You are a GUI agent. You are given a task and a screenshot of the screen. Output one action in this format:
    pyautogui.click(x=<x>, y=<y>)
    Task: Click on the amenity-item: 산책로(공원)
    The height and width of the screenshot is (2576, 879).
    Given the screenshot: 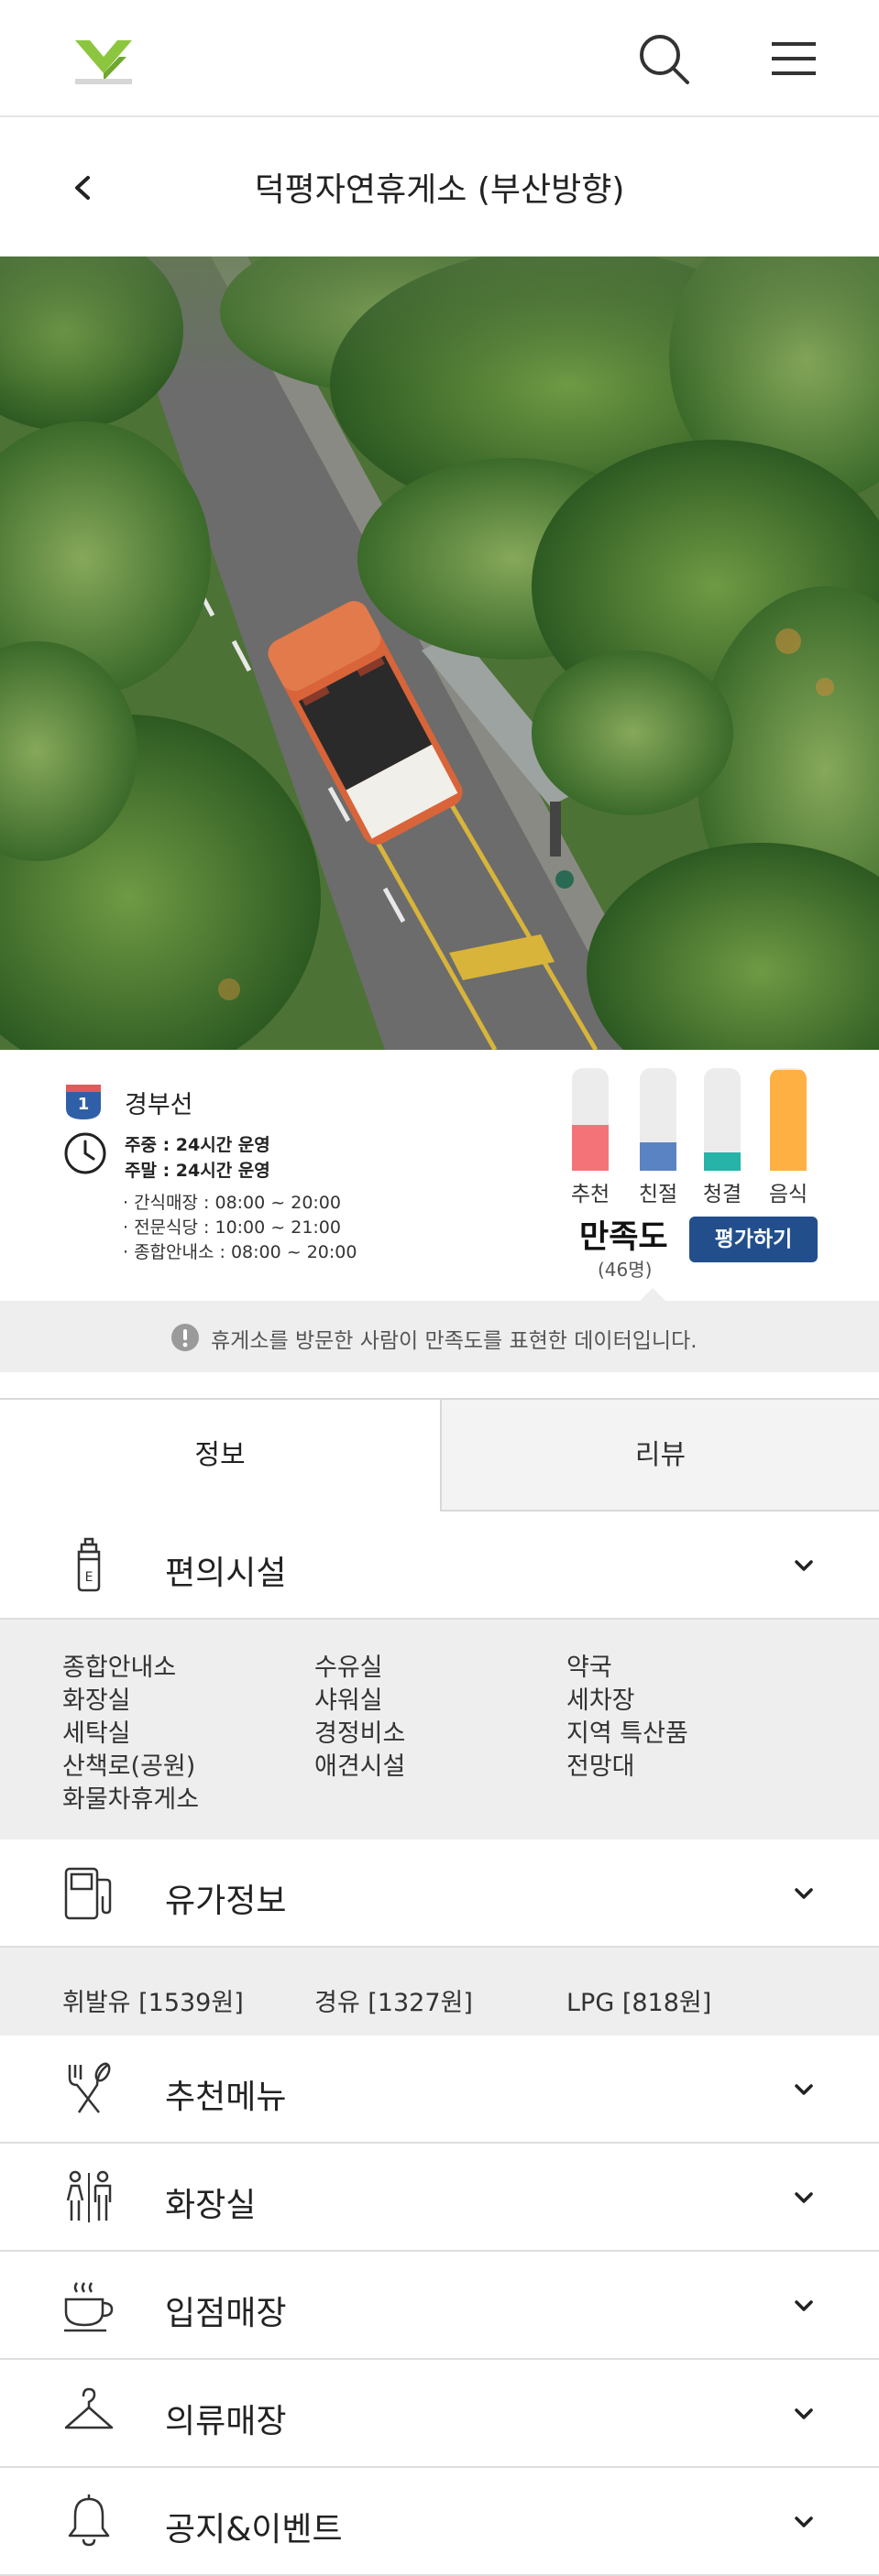 What is the action you would take?
    pyautogui.click(x=129, y=1767)
    